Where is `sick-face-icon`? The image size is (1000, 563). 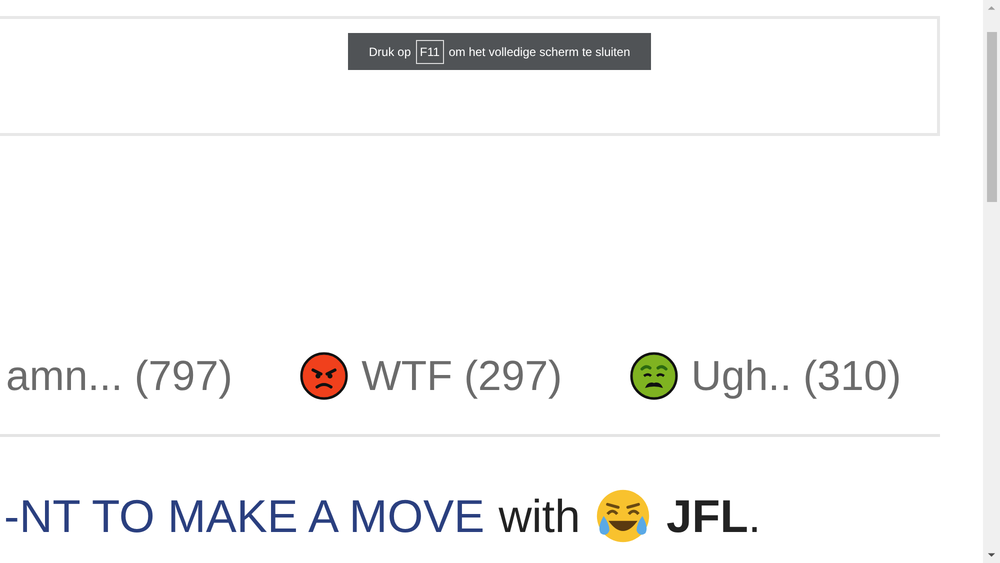 sick-face-icon is located at coordinates (654, 376).